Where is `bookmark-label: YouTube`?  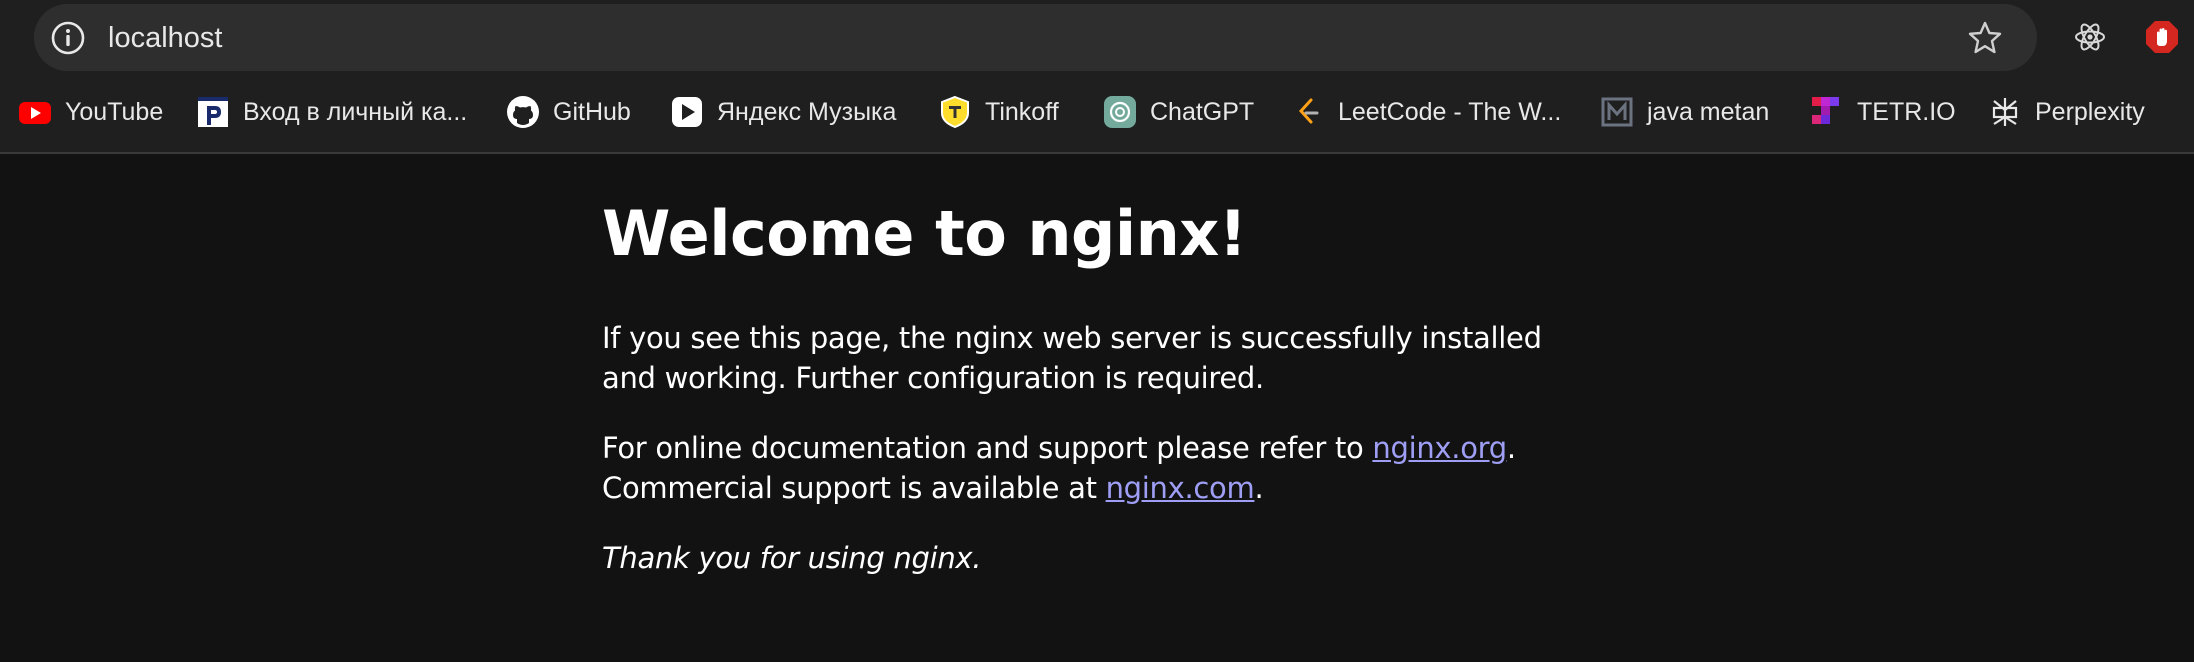
bookmark-label: YouTube is located at coordinates (114, 112).